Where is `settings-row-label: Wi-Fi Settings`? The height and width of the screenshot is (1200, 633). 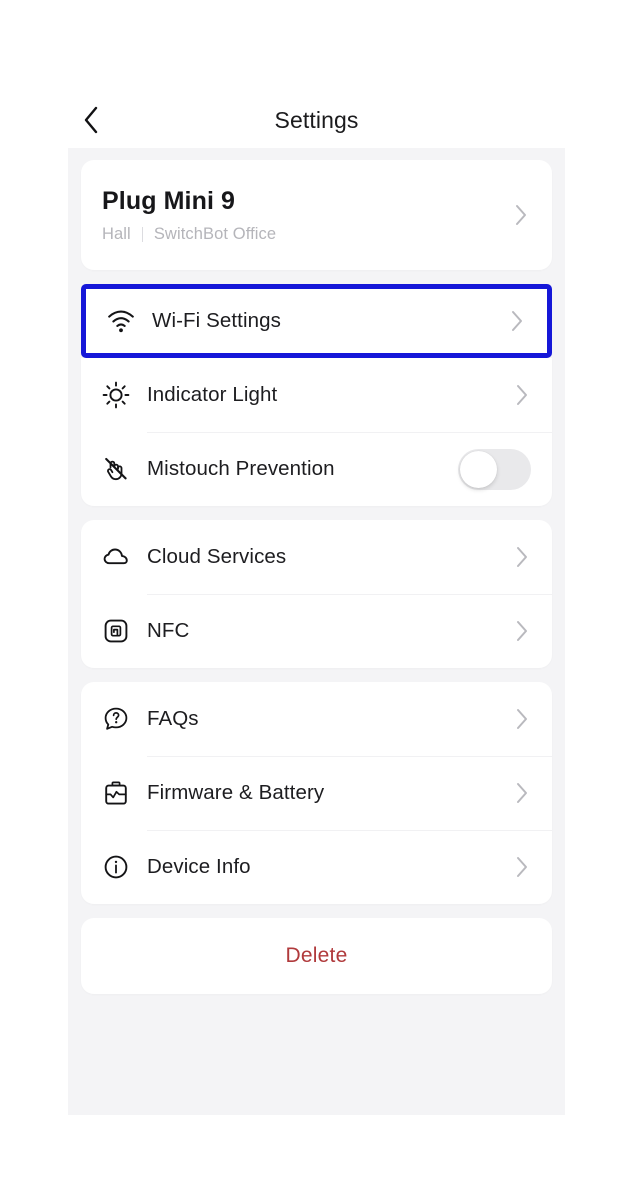 settings-row-label: Wi-Fi Settings is located at coordinates (216, 320).